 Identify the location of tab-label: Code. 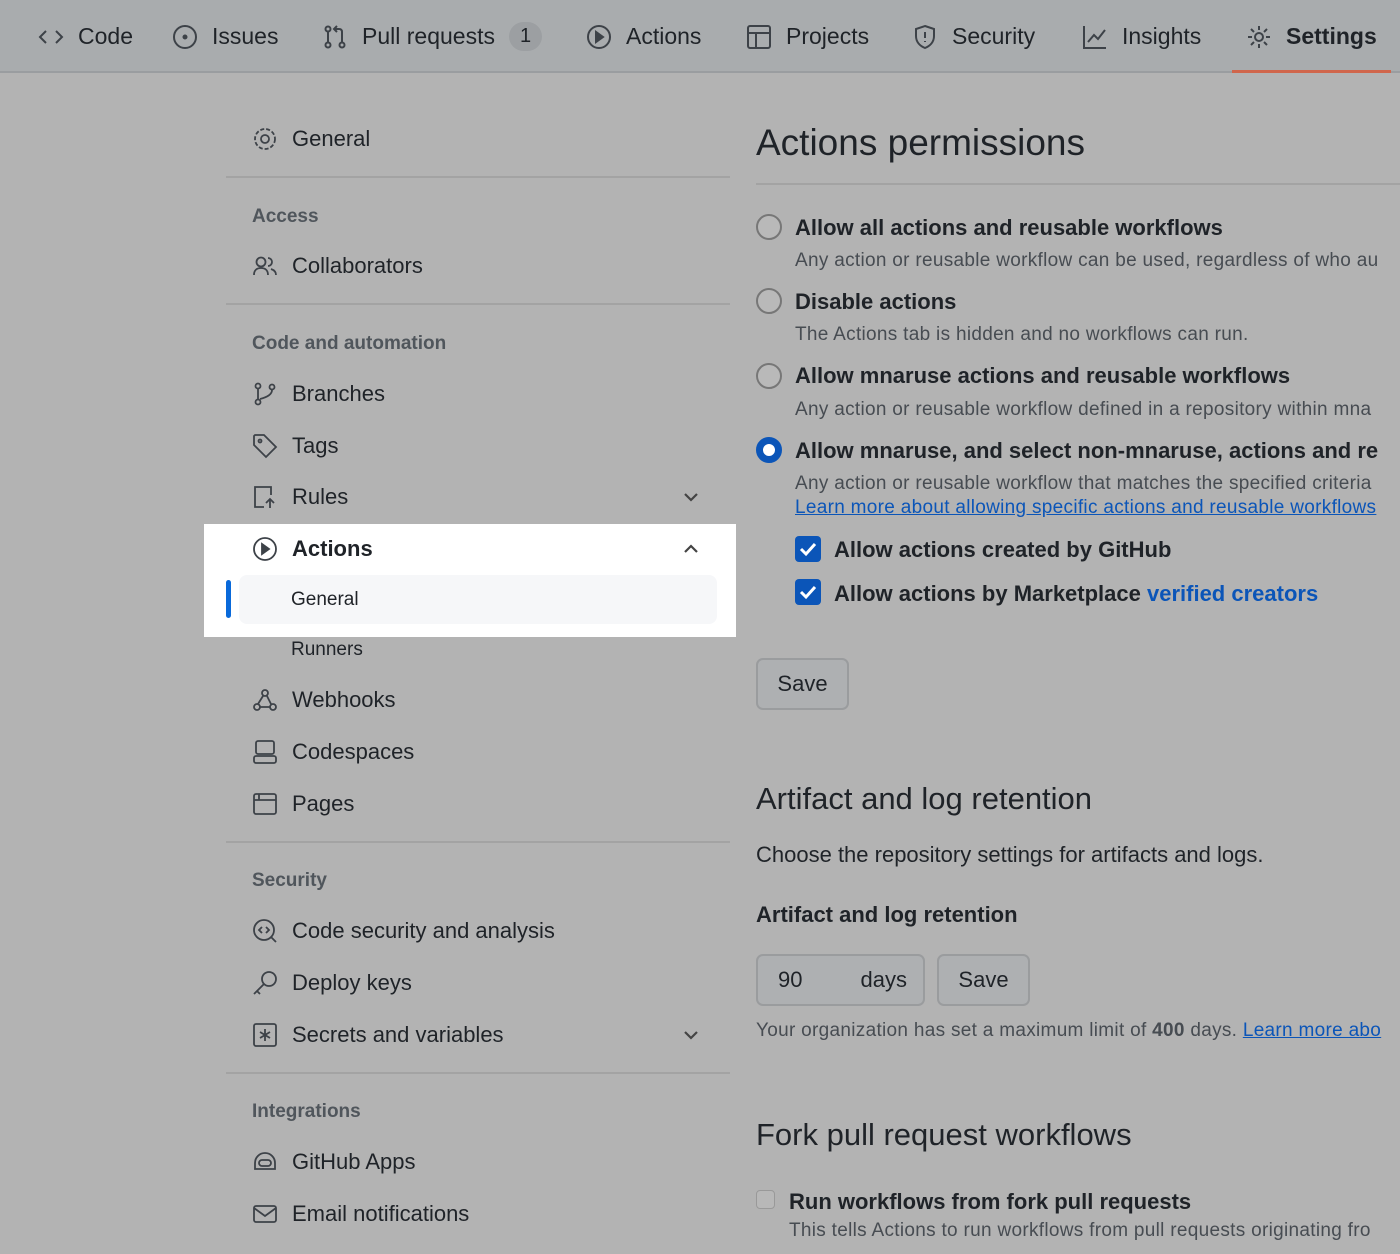
(105, 36).